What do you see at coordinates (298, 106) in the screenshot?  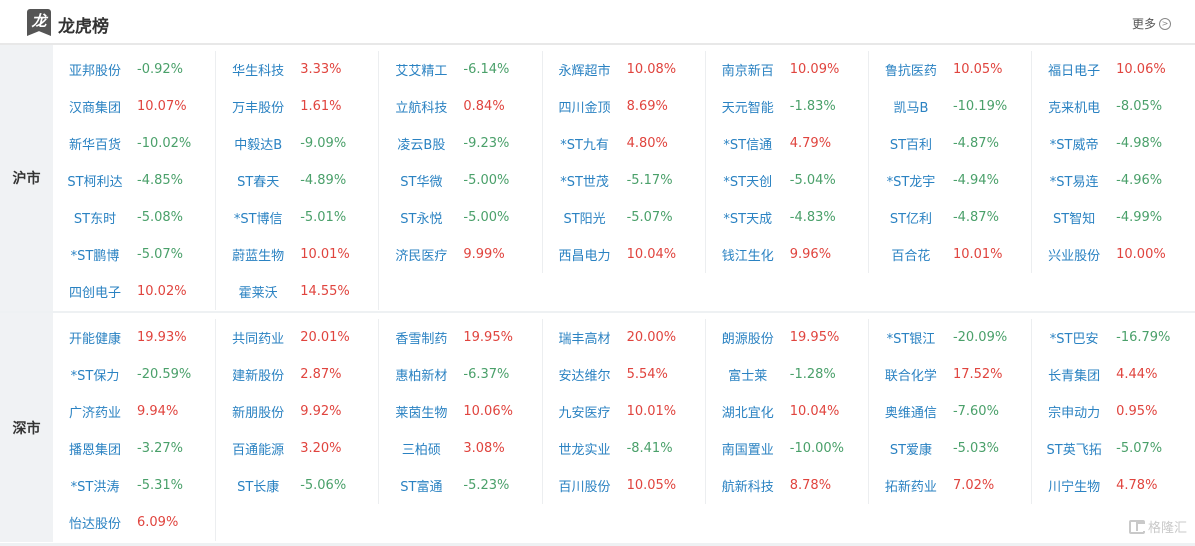 I see `stock-item: 万丰股份 1.61%` at bounding box center [298, 106].